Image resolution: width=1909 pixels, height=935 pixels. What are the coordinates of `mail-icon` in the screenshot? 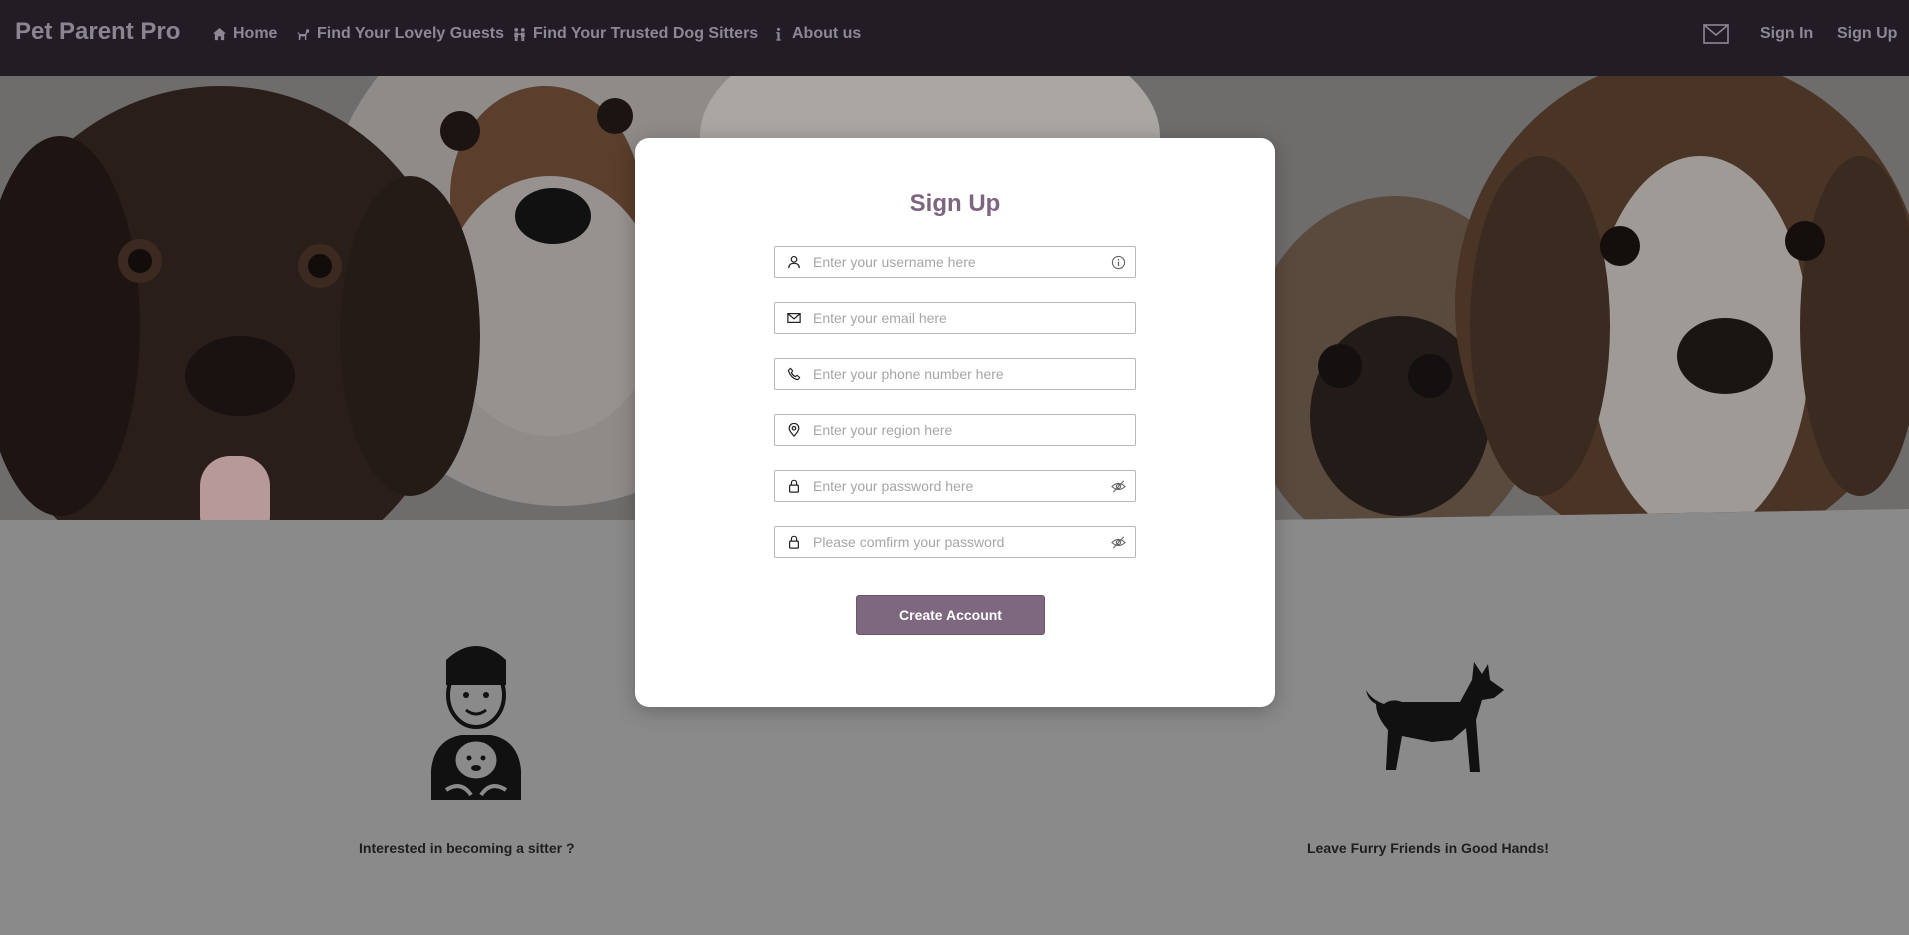 It's located at (1716, 34).